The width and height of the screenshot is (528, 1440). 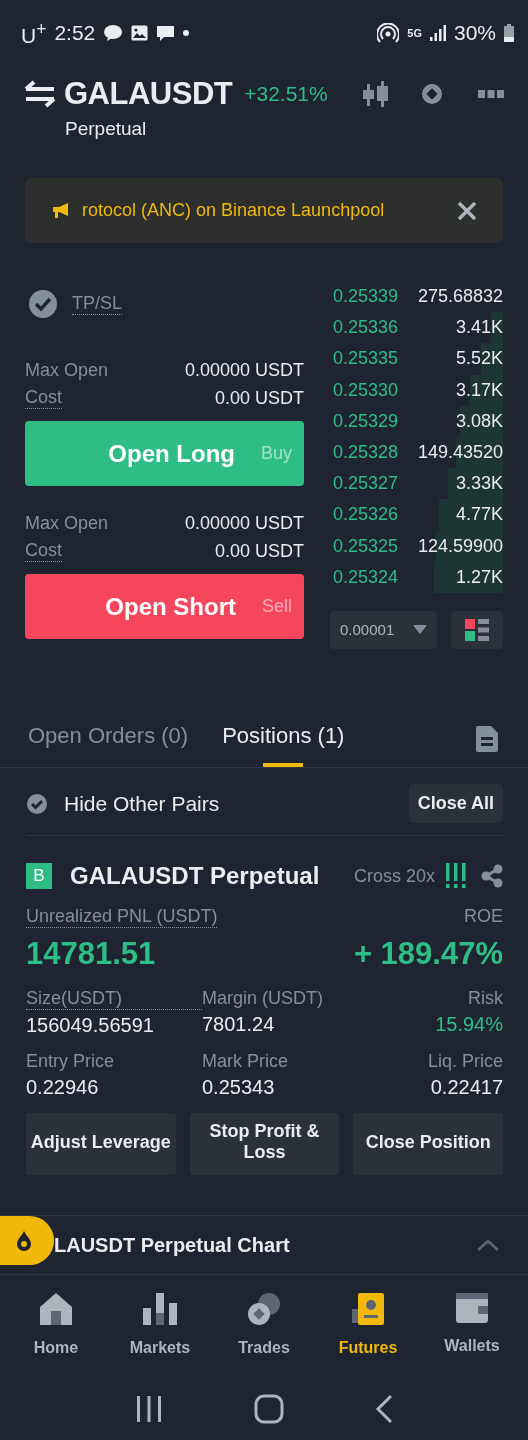 I want to click on bid-amount: 3.17K, so click(x=479, y=390).